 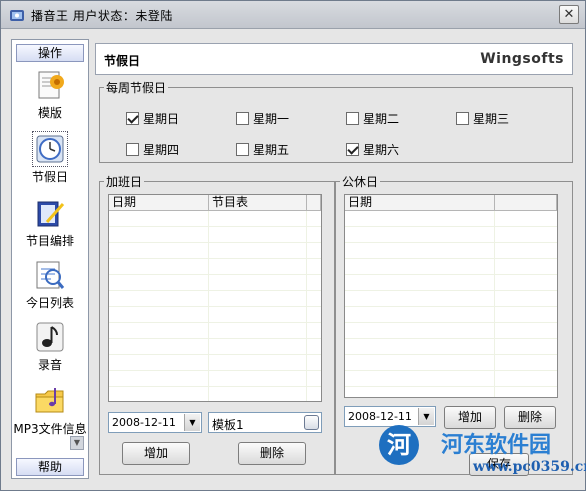 What do you see at coordinates (161, 150) in the screenshot?
I see `checkbox-label: 星期四` at bounding box center [161, 150].